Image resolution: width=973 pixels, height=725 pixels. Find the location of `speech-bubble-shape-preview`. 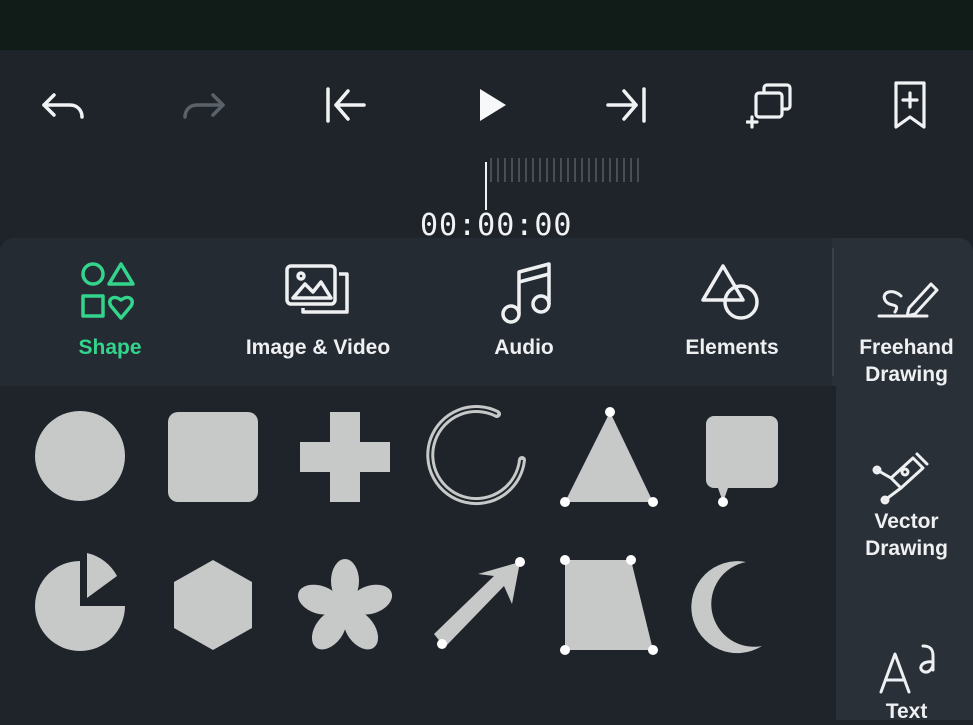

speech-bubble-shape-preview is located at coordinates (742, 461).